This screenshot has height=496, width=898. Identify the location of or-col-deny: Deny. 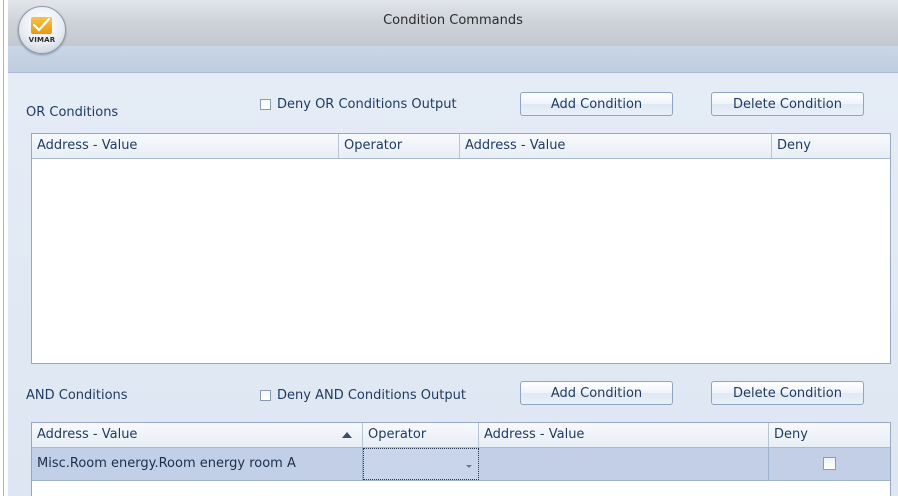
(831, 146).